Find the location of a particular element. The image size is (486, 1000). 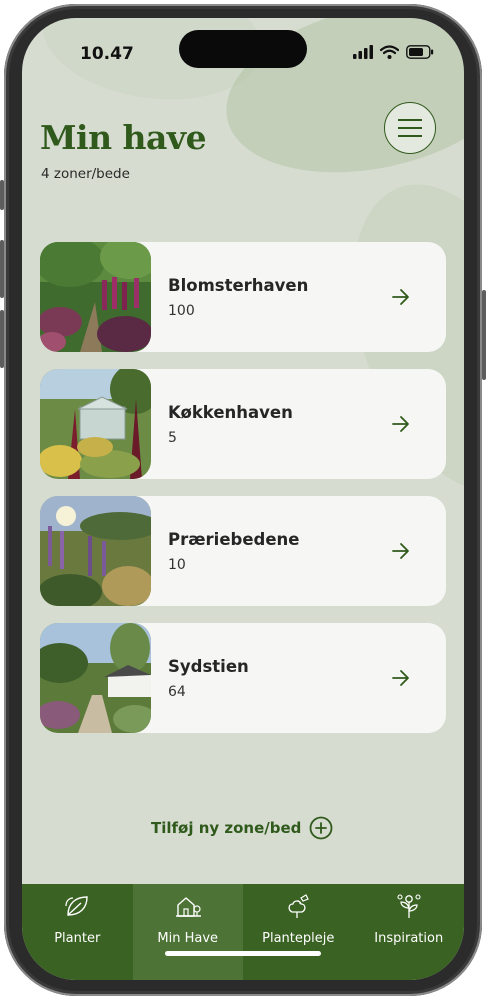

zone-plant-count: 100 is located at coordinates (181, 311).